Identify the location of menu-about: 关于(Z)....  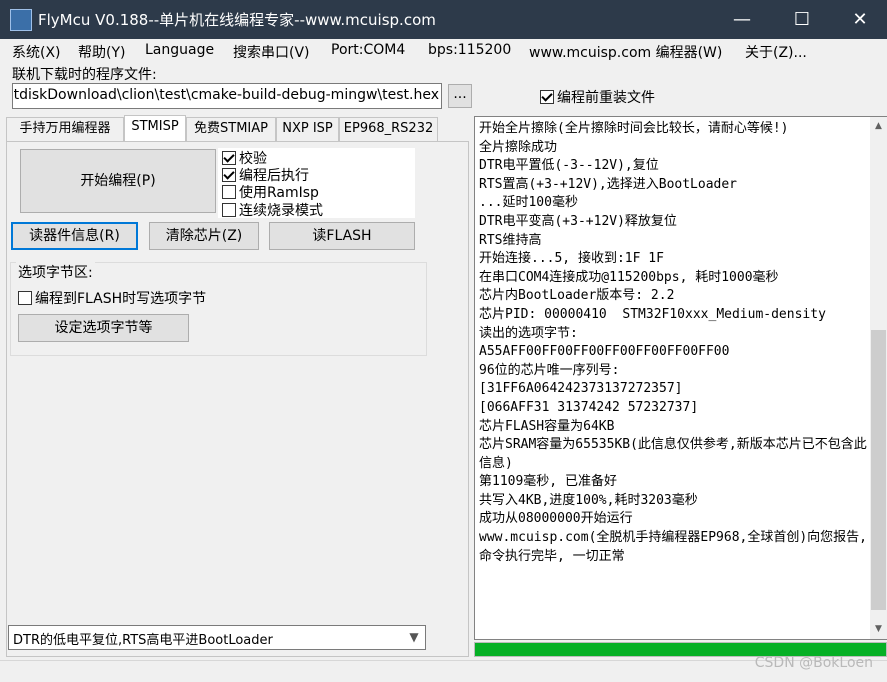
(776, 52).